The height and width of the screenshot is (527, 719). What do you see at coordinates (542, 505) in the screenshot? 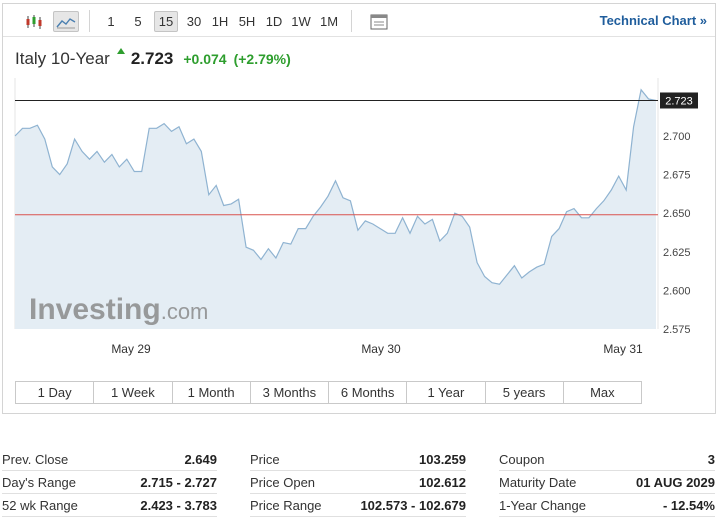
I see `stat-label: 1-Year Change` at bounding box center [542, 505].